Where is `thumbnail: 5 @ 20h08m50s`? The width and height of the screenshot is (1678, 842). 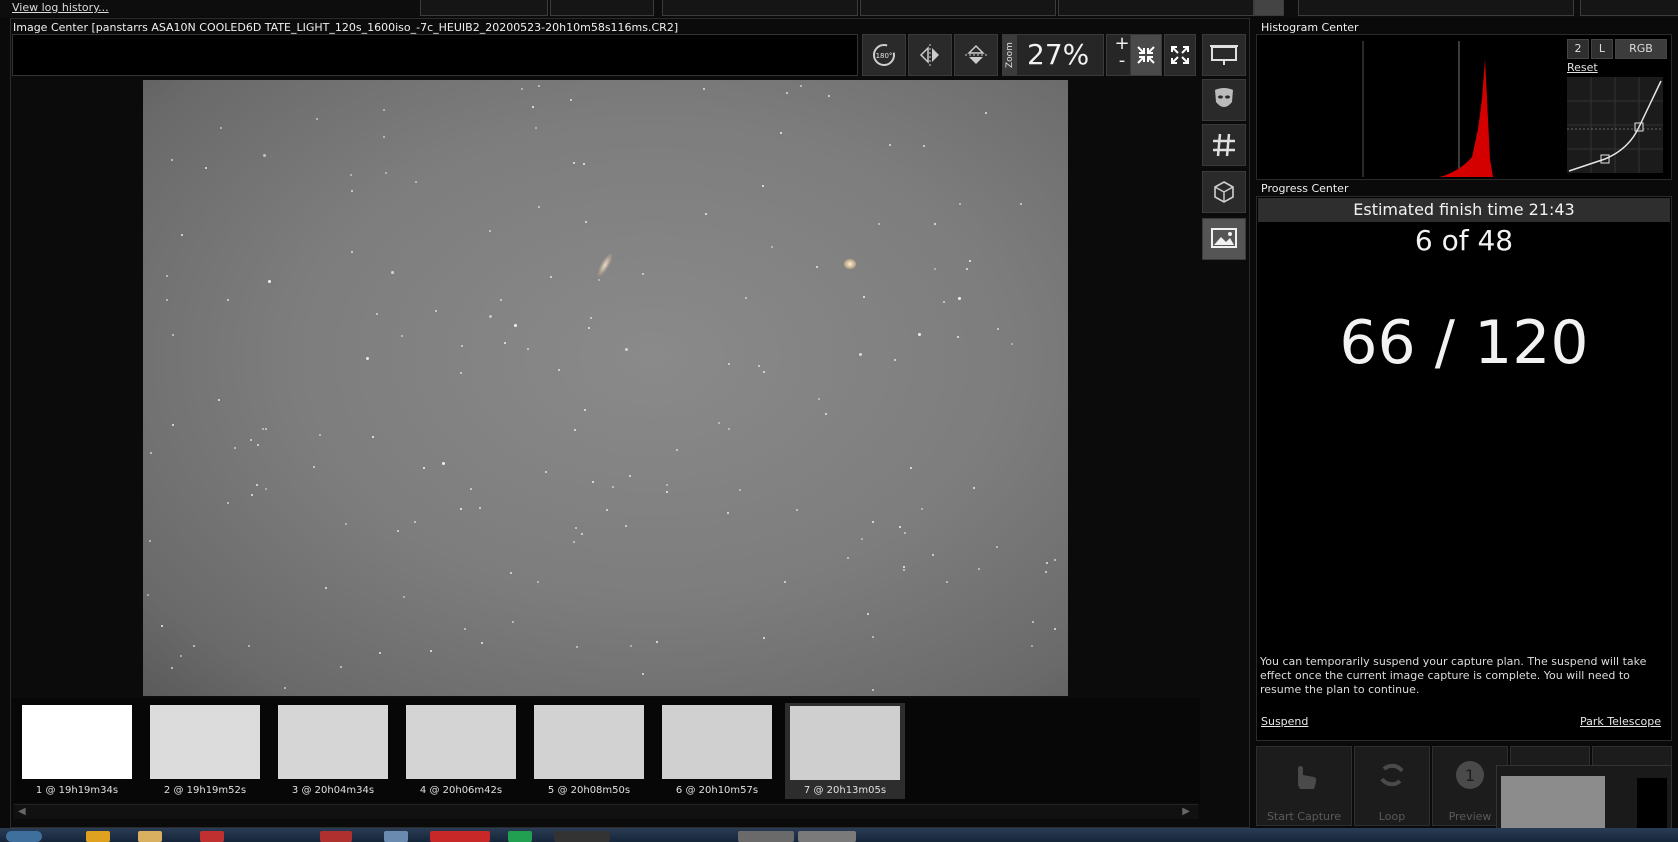
thumbnail: 5 @ 20h08m50s is located at coordinates (589, 753).